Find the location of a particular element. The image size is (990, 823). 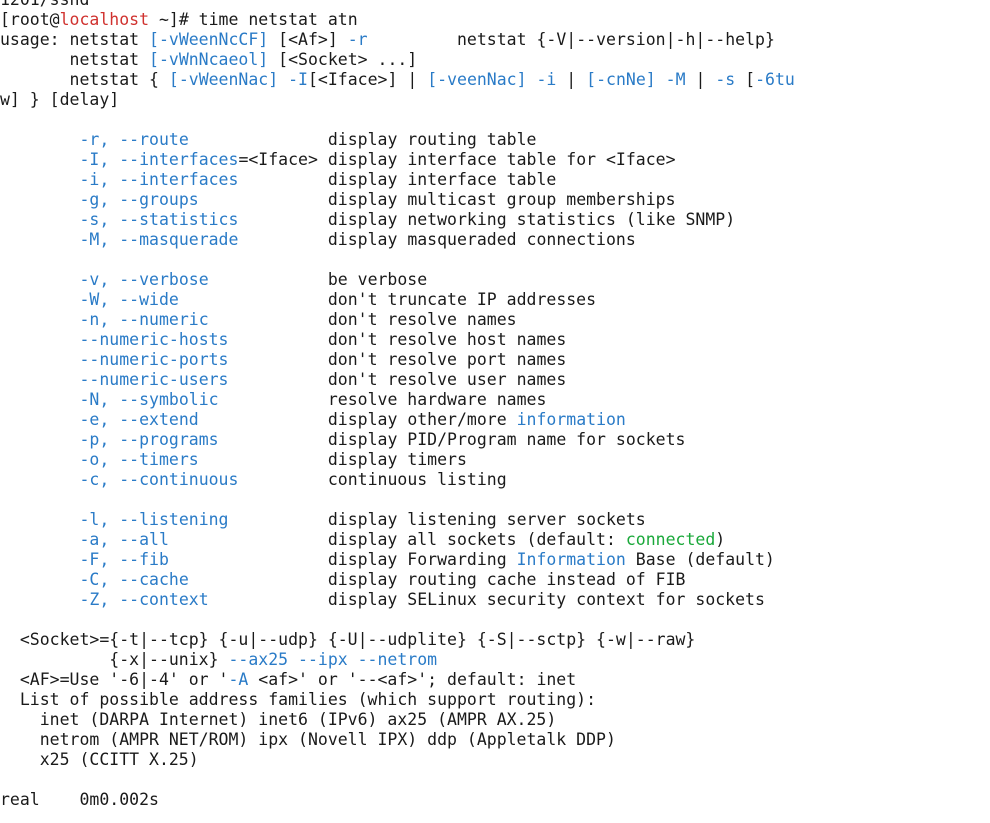

terminal-text: display Forwarding is located at coordinates (342, 559).